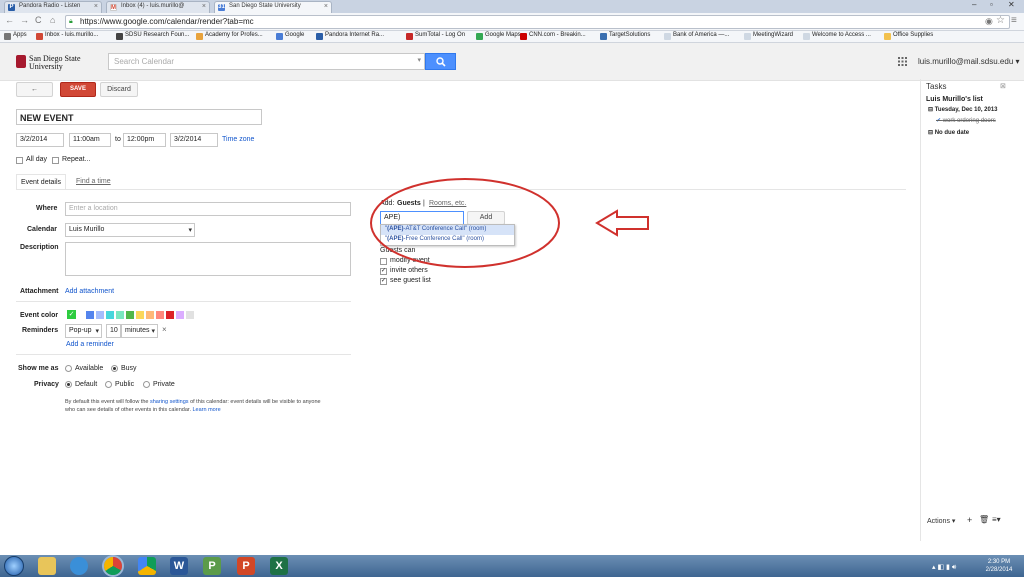 This screenshot has width=1024, height=577. Describe the element at coordinates (158, 7) in the screenshot. I see `tab-inbox: M Inbox (4) - luis.murillo@ ×` at that location.